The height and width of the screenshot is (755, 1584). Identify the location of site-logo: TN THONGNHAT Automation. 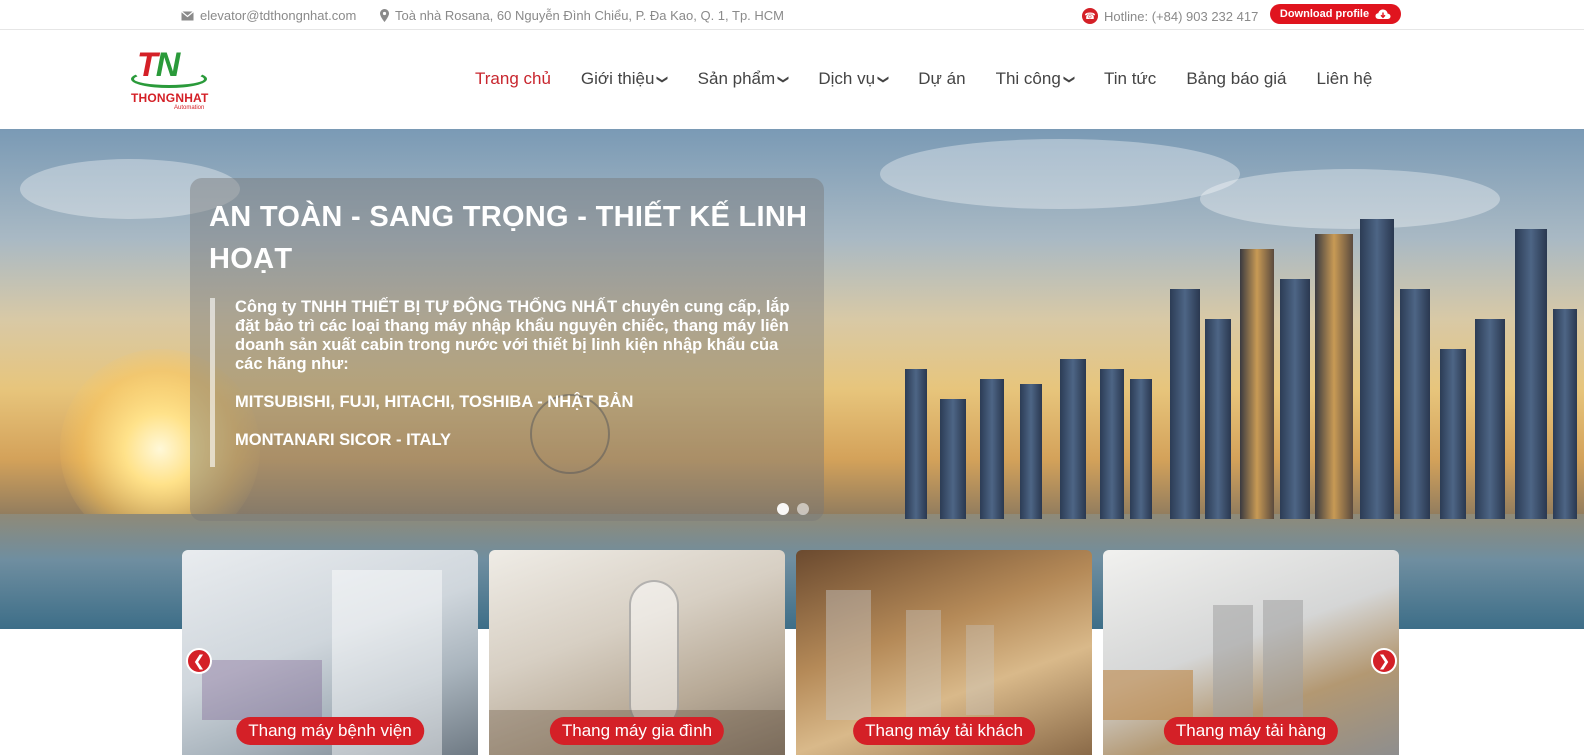
(172, 79).